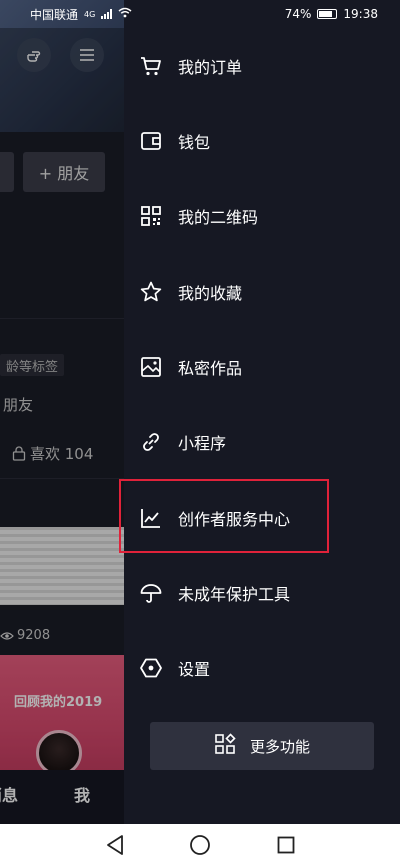 The image size is (400, 866). I want to click on status-right: 74% 19:38, so click(331, 14).